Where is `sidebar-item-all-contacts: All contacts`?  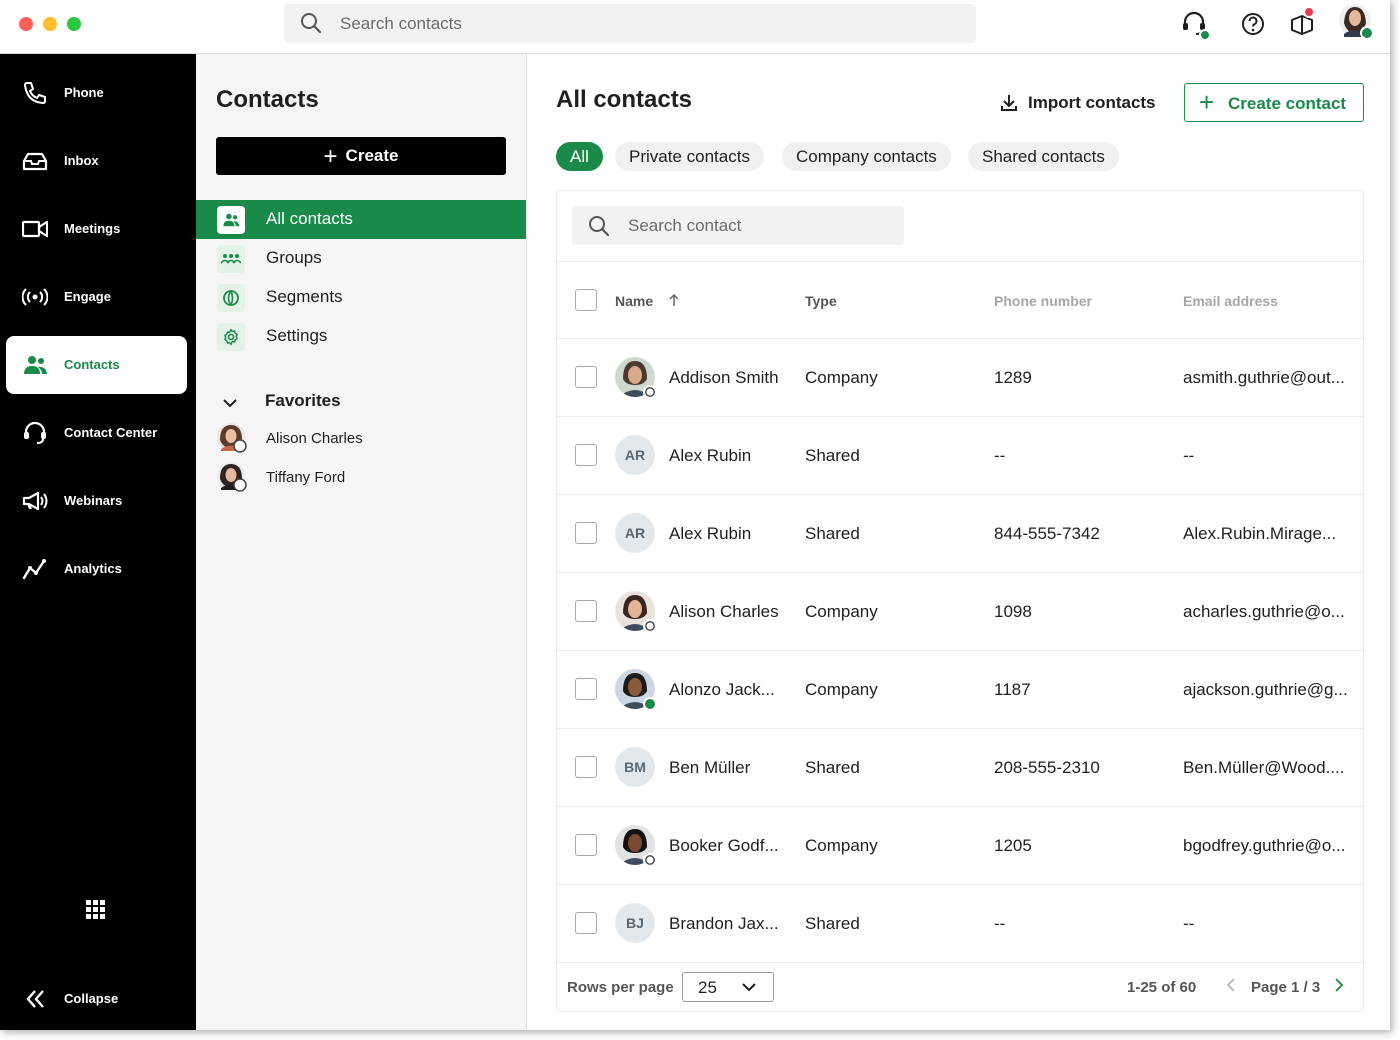 sidebar-item-all-contacts: All contacts is located at coordinates (361, 219).